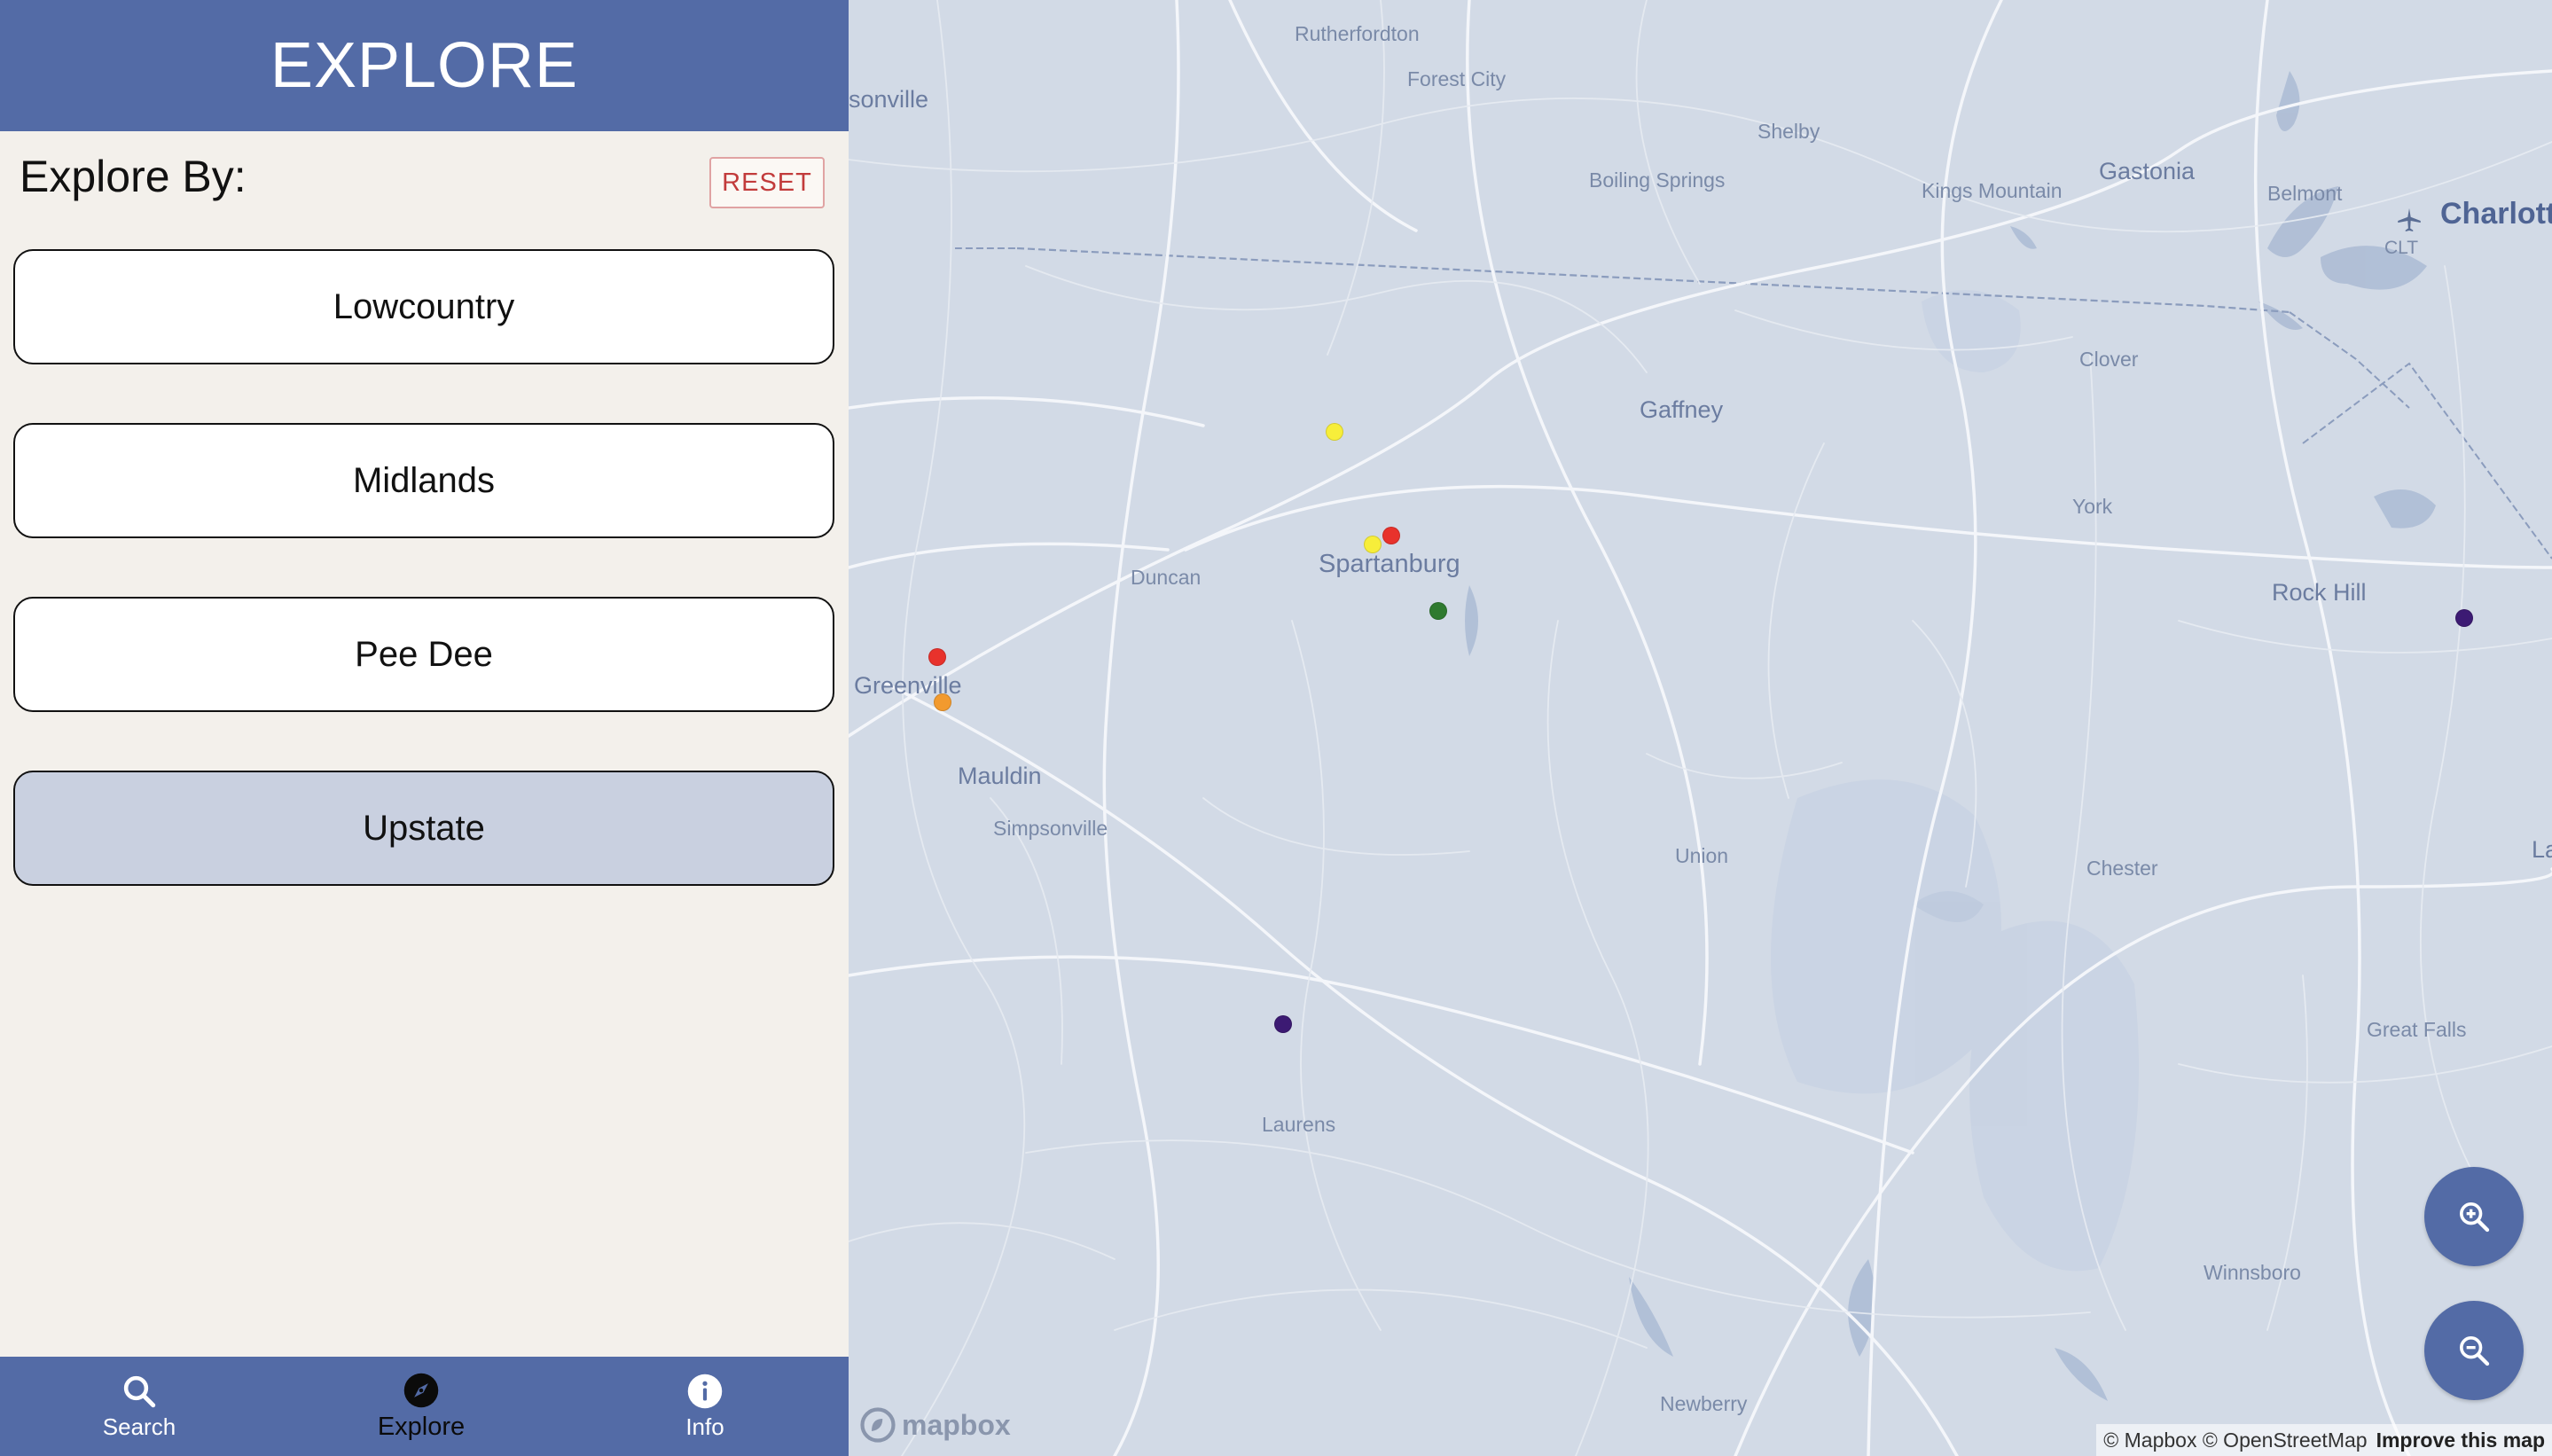 The width and height of the screenshot is (2552, 1456). I want to click on map-label: Gastonia, so click(2147, 171).